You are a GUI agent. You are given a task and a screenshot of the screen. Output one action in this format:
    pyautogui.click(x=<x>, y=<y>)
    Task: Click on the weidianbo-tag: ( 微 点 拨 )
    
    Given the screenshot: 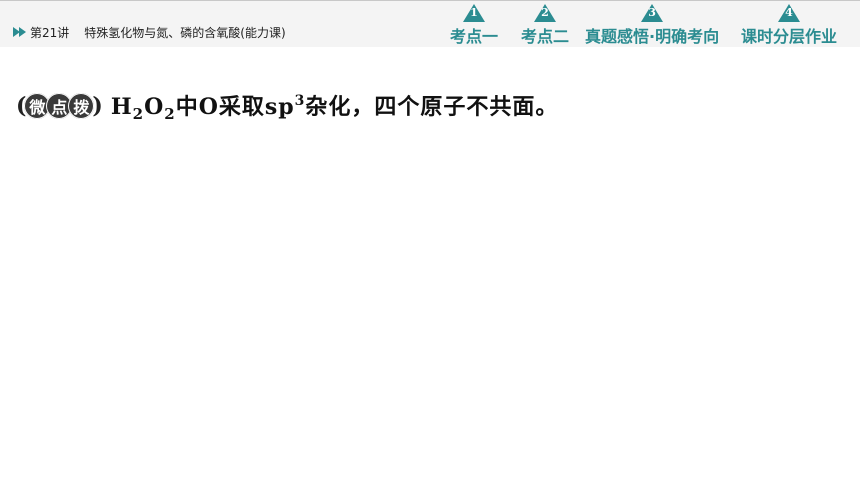 What is the action you would take?
    pyautogui.click(x=59, y=106)
    